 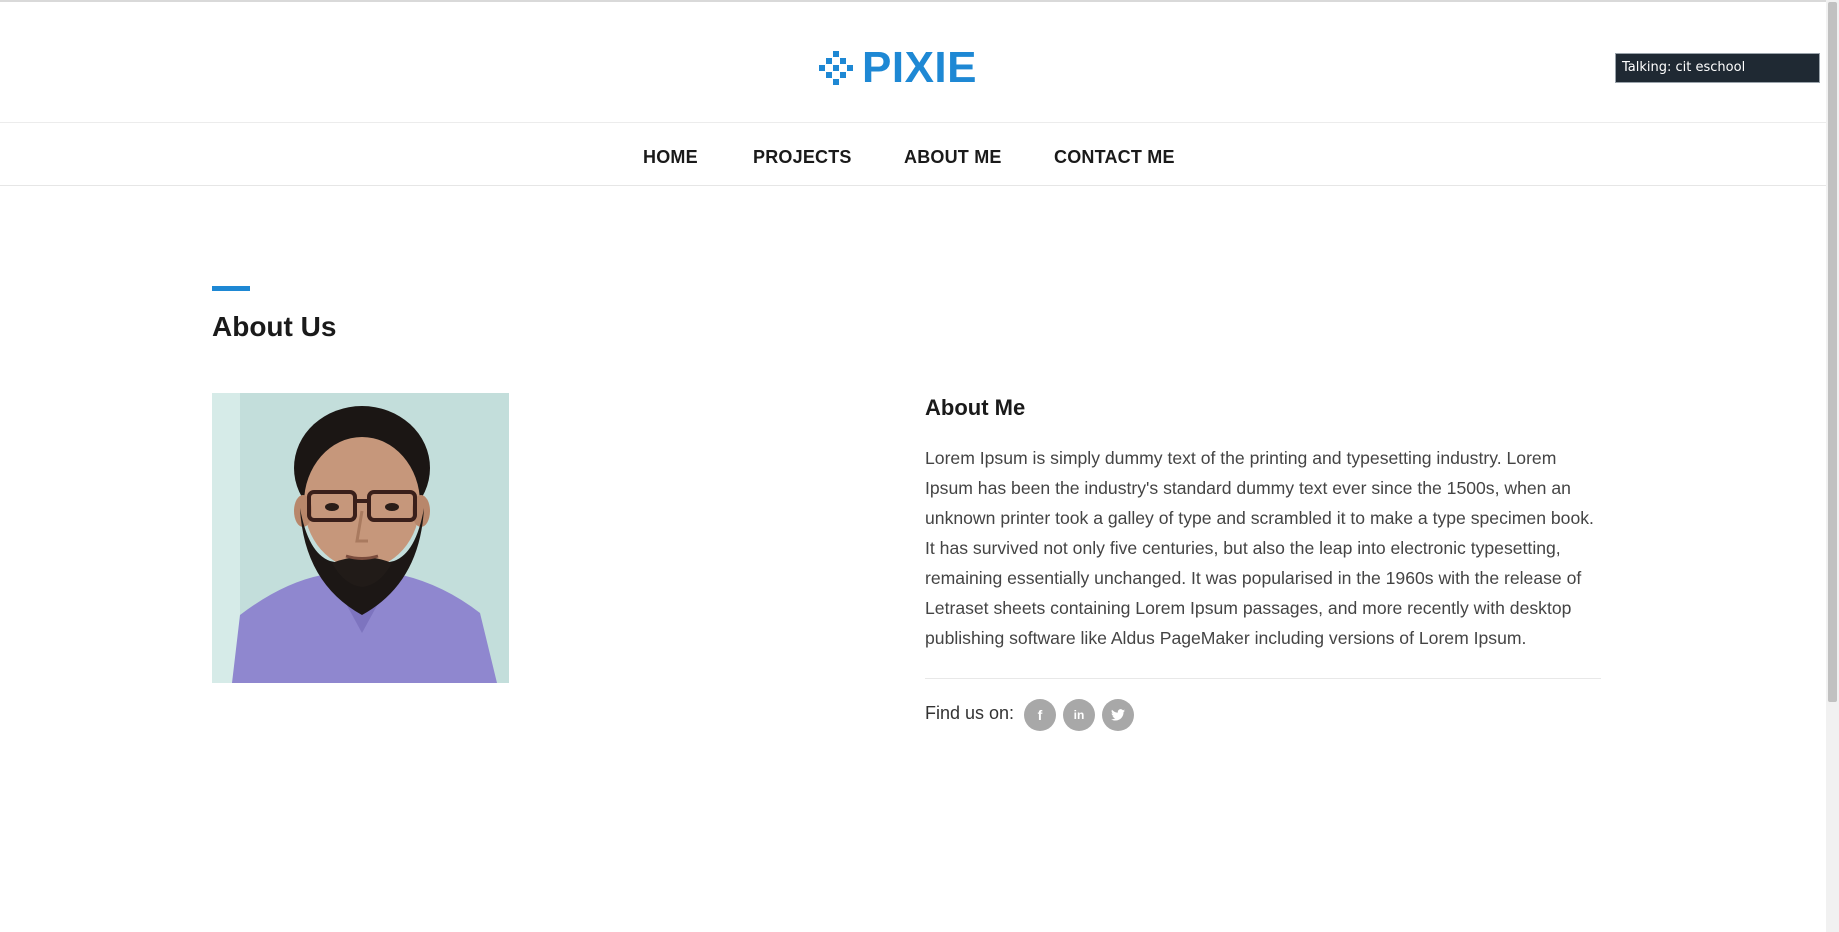 I want to click on linkedin-glyph: in, so click(x=1079, y=715).